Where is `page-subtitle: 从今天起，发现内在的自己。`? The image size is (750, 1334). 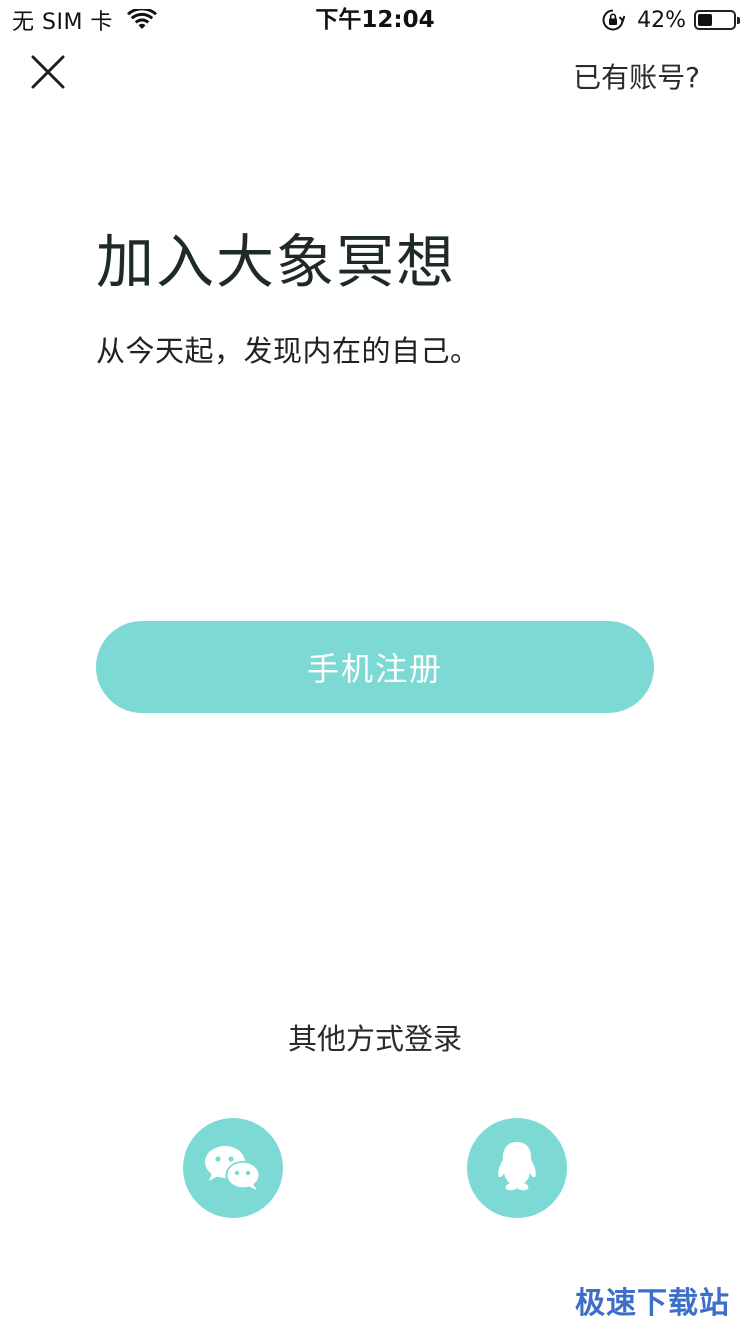
page-subtitle: 从今天起，发现内在的自己。 is located at coordinates (288, 351).